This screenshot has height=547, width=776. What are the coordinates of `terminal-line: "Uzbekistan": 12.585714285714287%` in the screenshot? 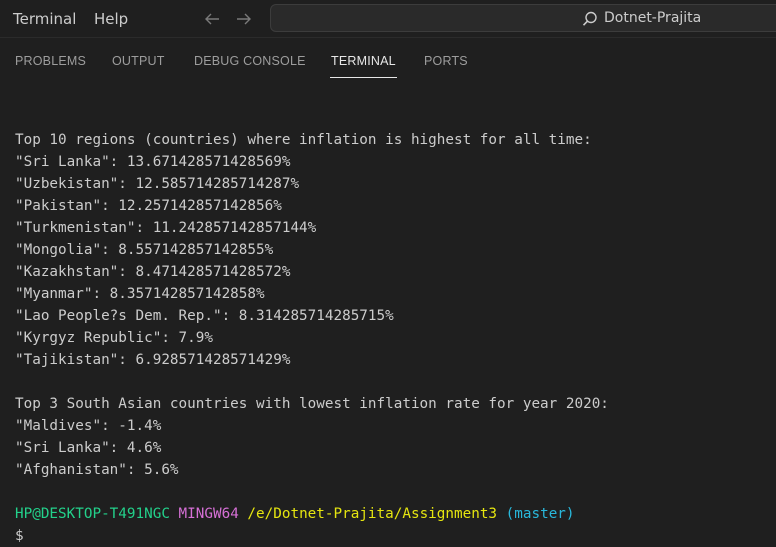 It's located at (157, 184).